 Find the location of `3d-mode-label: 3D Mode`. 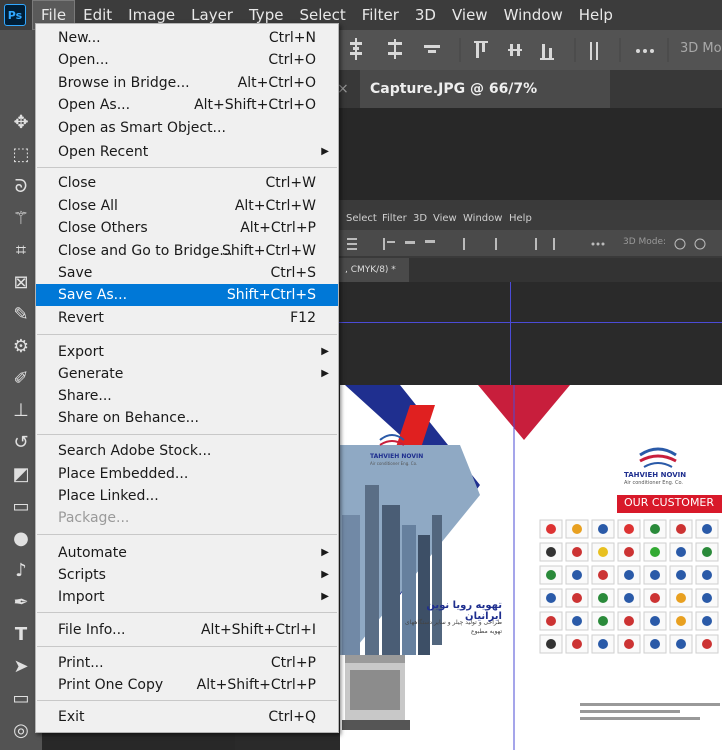

3d-mode-label: 3D Mode is located at coordinates (701, 48).